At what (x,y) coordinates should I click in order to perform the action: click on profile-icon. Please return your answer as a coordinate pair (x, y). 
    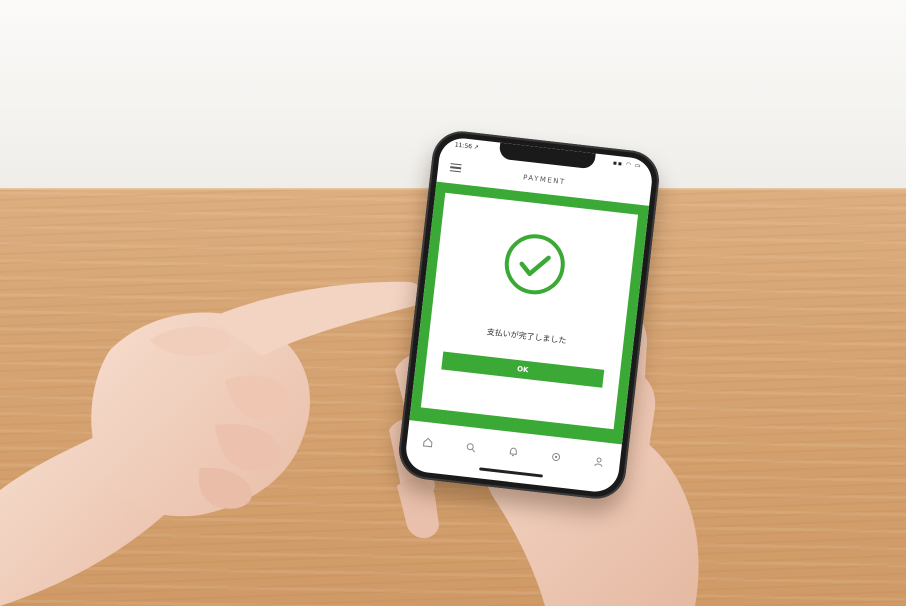
    Looking at the image, I should click on (598, 461).